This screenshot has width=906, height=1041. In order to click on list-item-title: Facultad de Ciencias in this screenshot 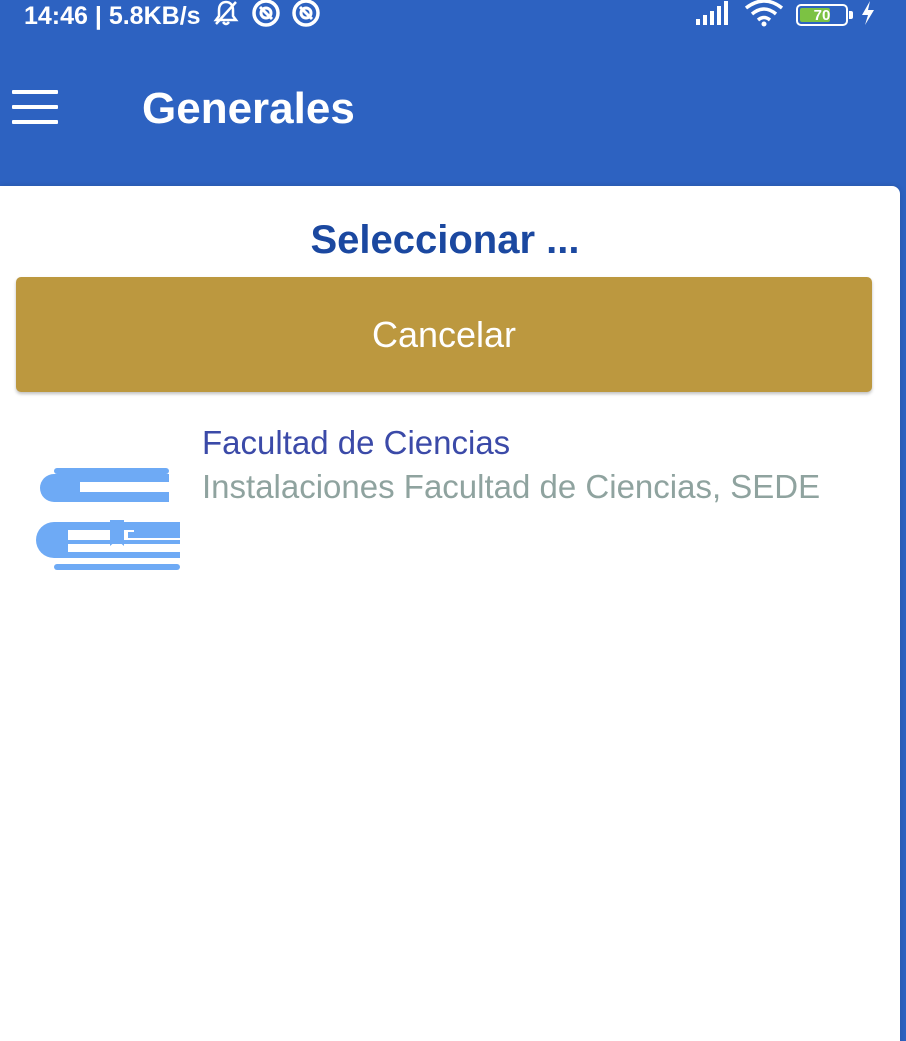, I will do `click(356, 442)`.